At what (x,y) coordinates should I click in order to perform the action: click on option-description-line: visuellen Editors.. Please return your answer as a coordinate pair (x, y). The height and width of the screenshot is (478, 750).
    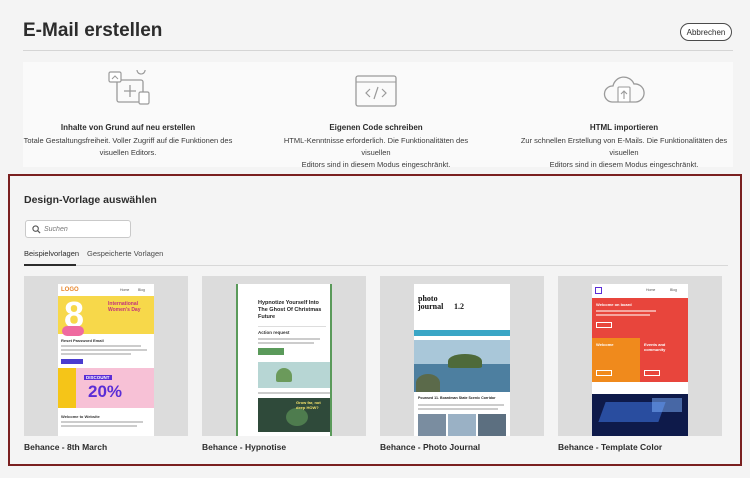
    Looking at the image, I should click on (128, 152).